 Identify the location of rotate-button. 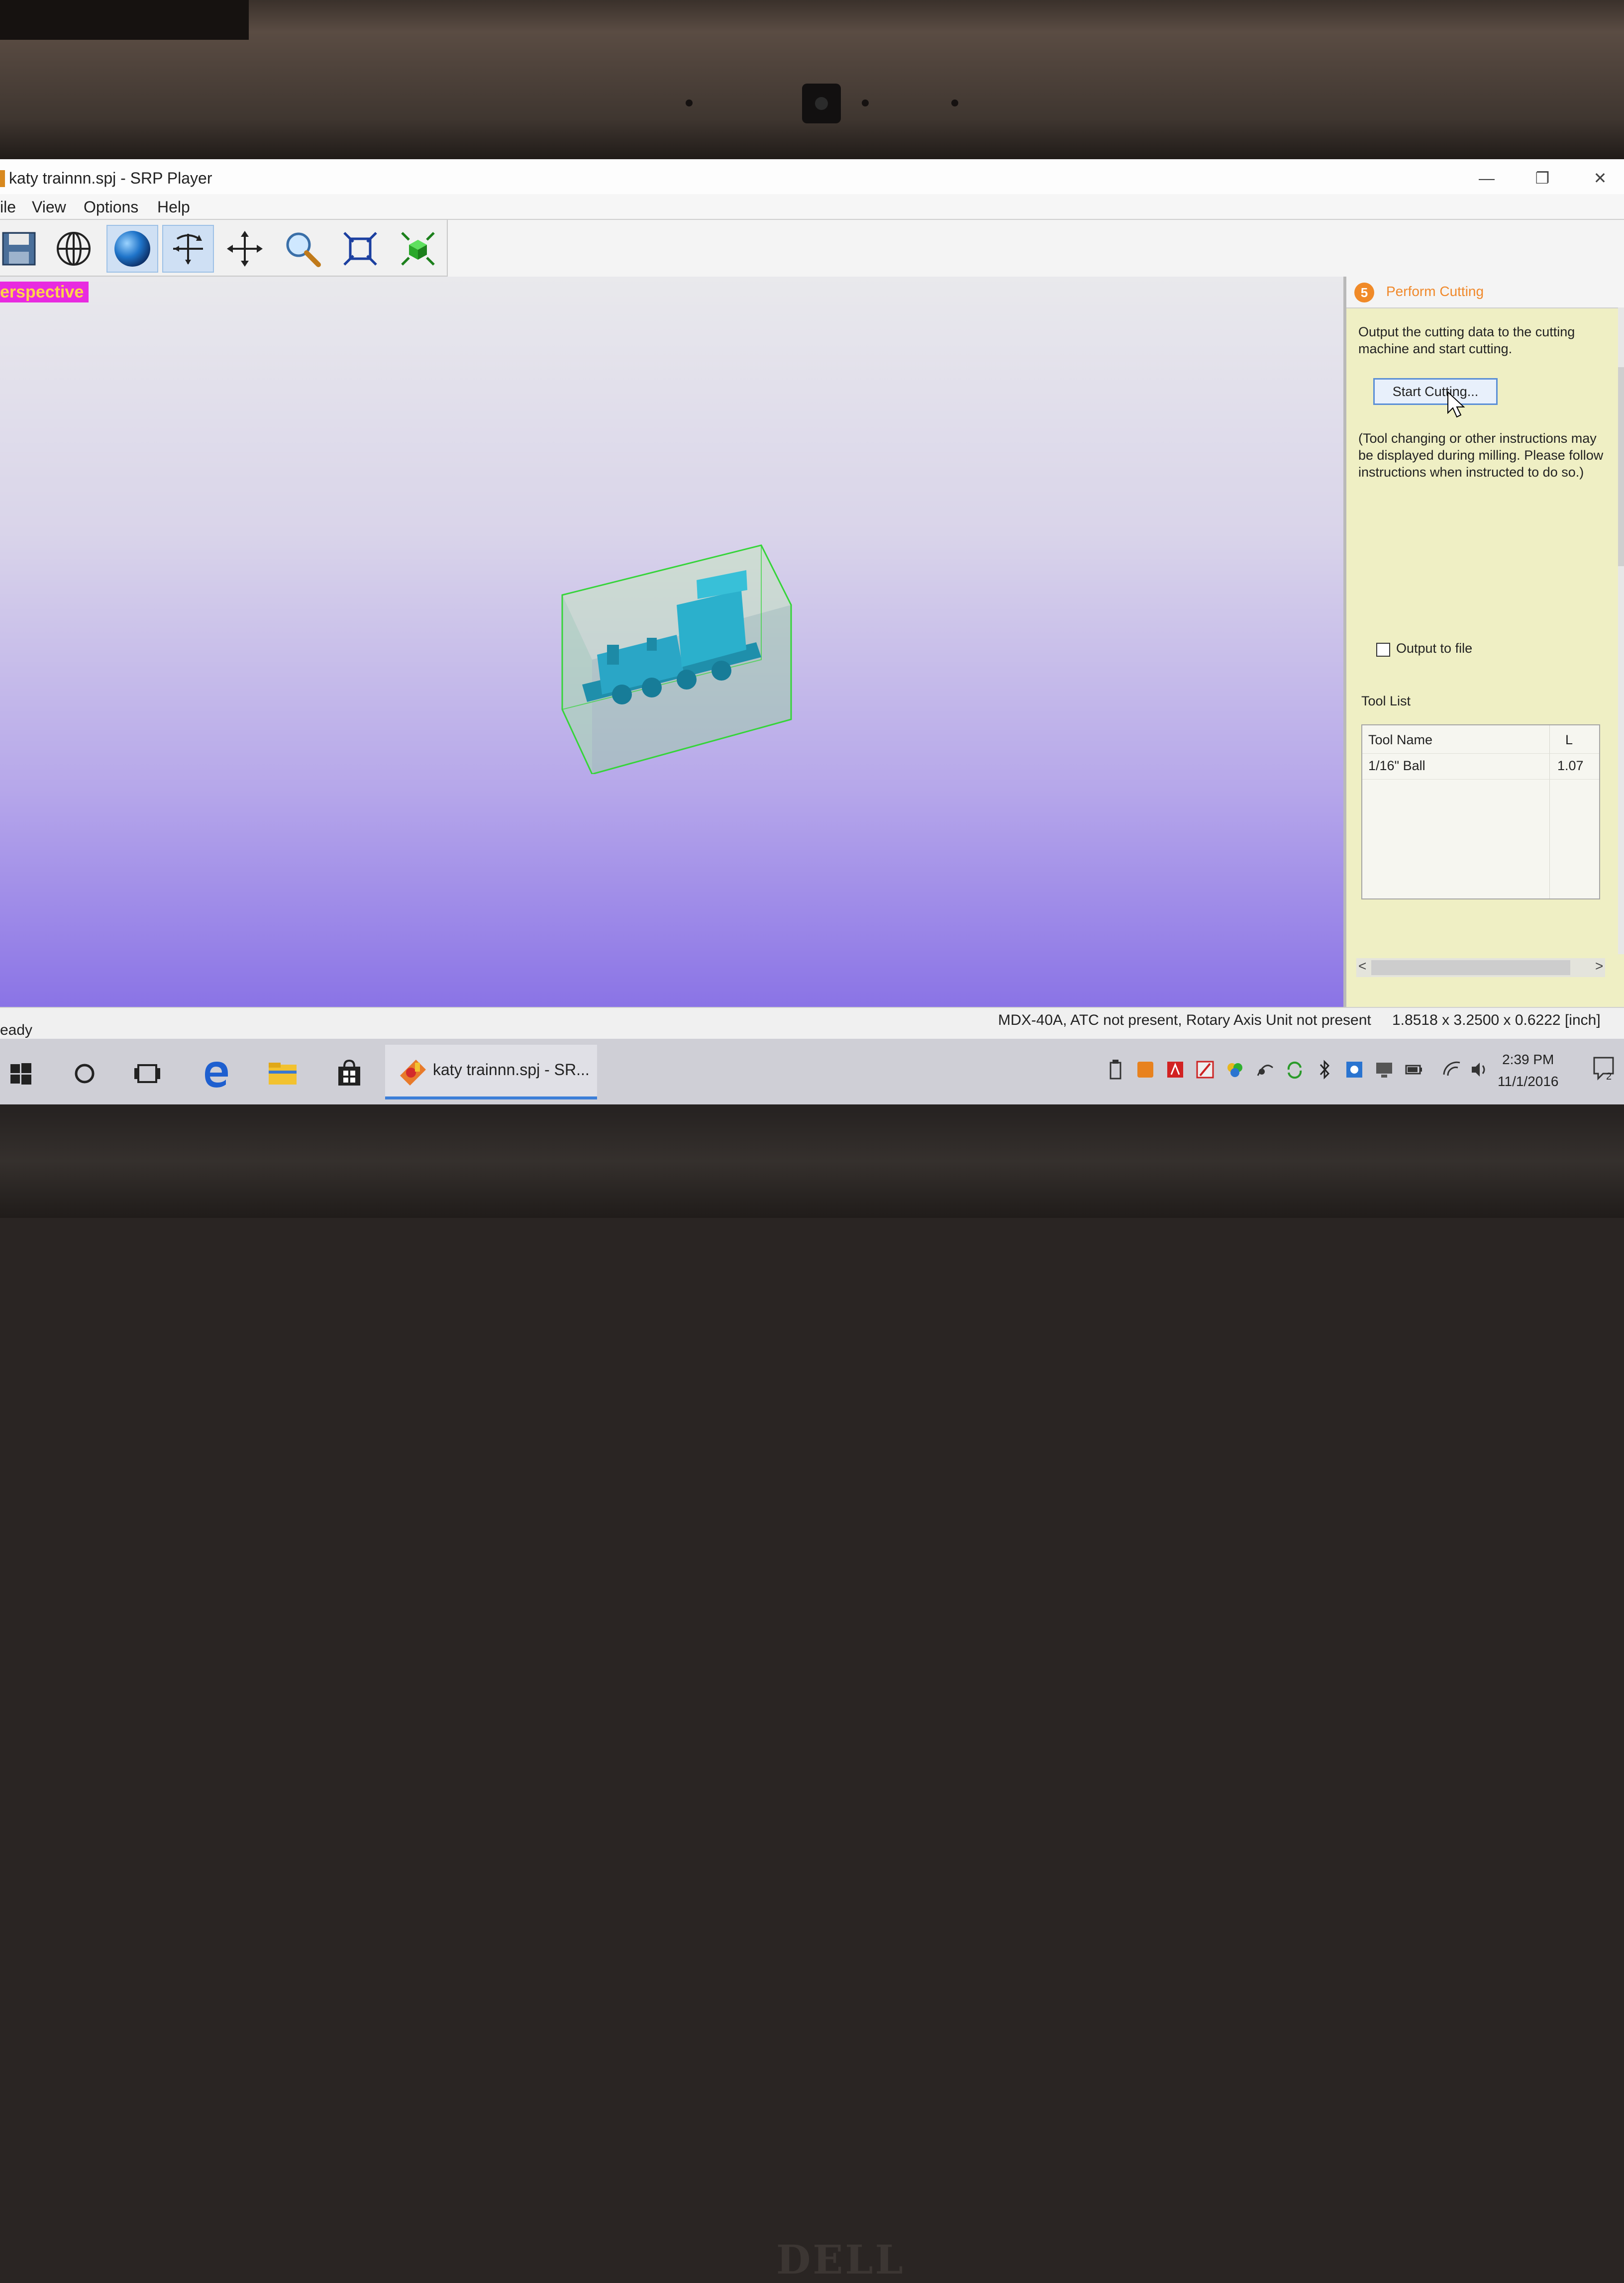
(188, 249).